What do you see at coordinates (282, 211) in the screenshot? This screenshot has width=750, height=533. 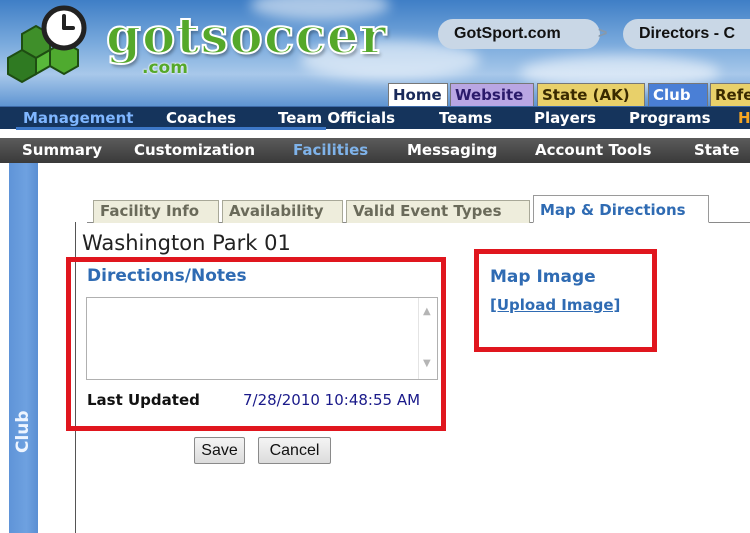 I see `subtab-availability: Availability` at bounding box center [282, 211].